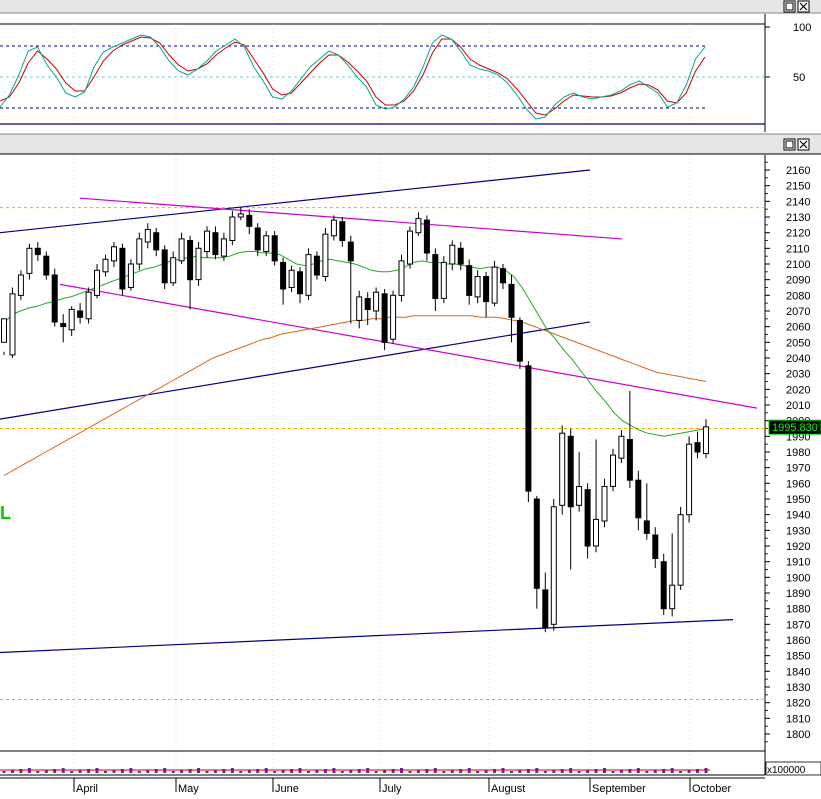 The image size is (821, 799). I want to click on price-tick-label: 1980, so click(798, 453).